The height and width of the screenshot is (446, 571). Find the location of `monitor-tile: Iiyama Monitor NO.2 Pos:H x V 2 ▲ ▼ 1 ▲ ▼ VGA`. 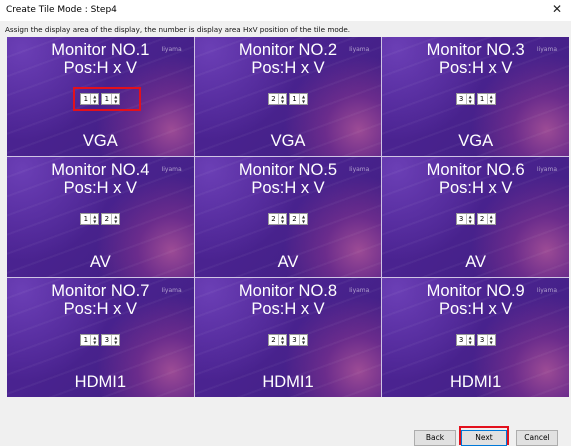

monitor-tile: Iiyama Monitor NO.2 Pos:H x V 2 ▲ ▼ 1 ▲ ▼ VGA is located at coordinates (288, 97).